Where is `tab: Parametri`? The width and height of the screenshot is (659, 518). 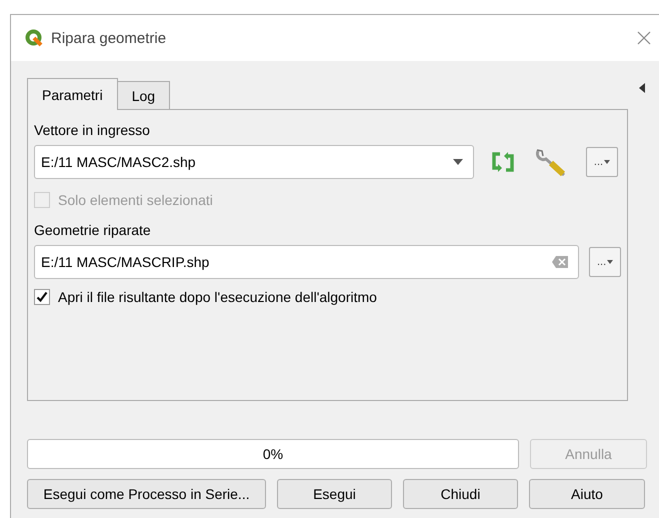
tab: Parametri is located at coordinates (72, 94).